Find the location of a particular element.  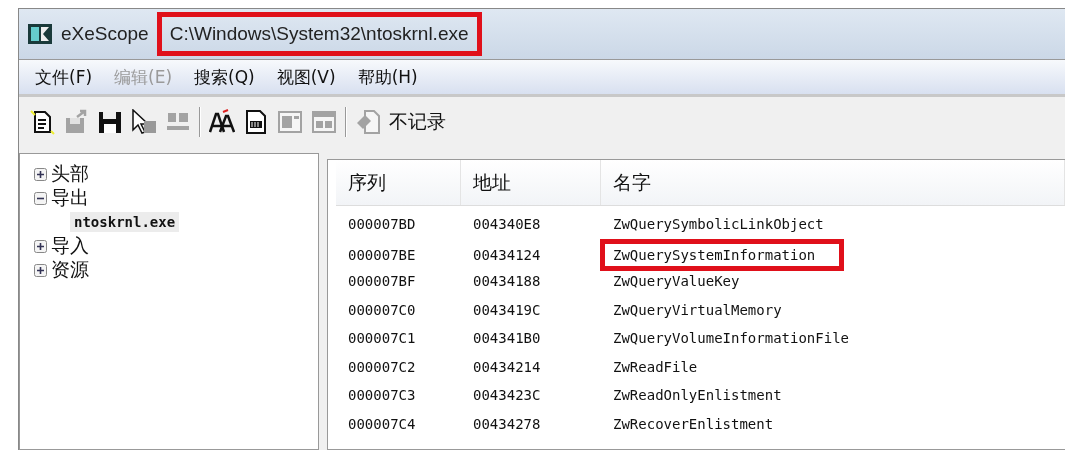

table-cell-text: 00434214 is located at coordinates (506, 366).